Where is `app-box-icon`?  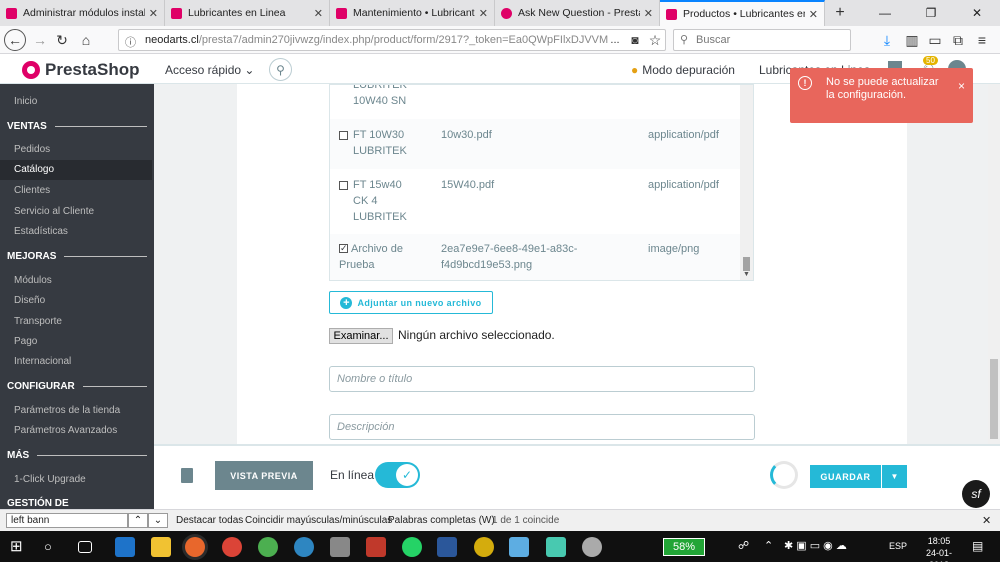
app-box-icon is located at coordinates (519, 547).